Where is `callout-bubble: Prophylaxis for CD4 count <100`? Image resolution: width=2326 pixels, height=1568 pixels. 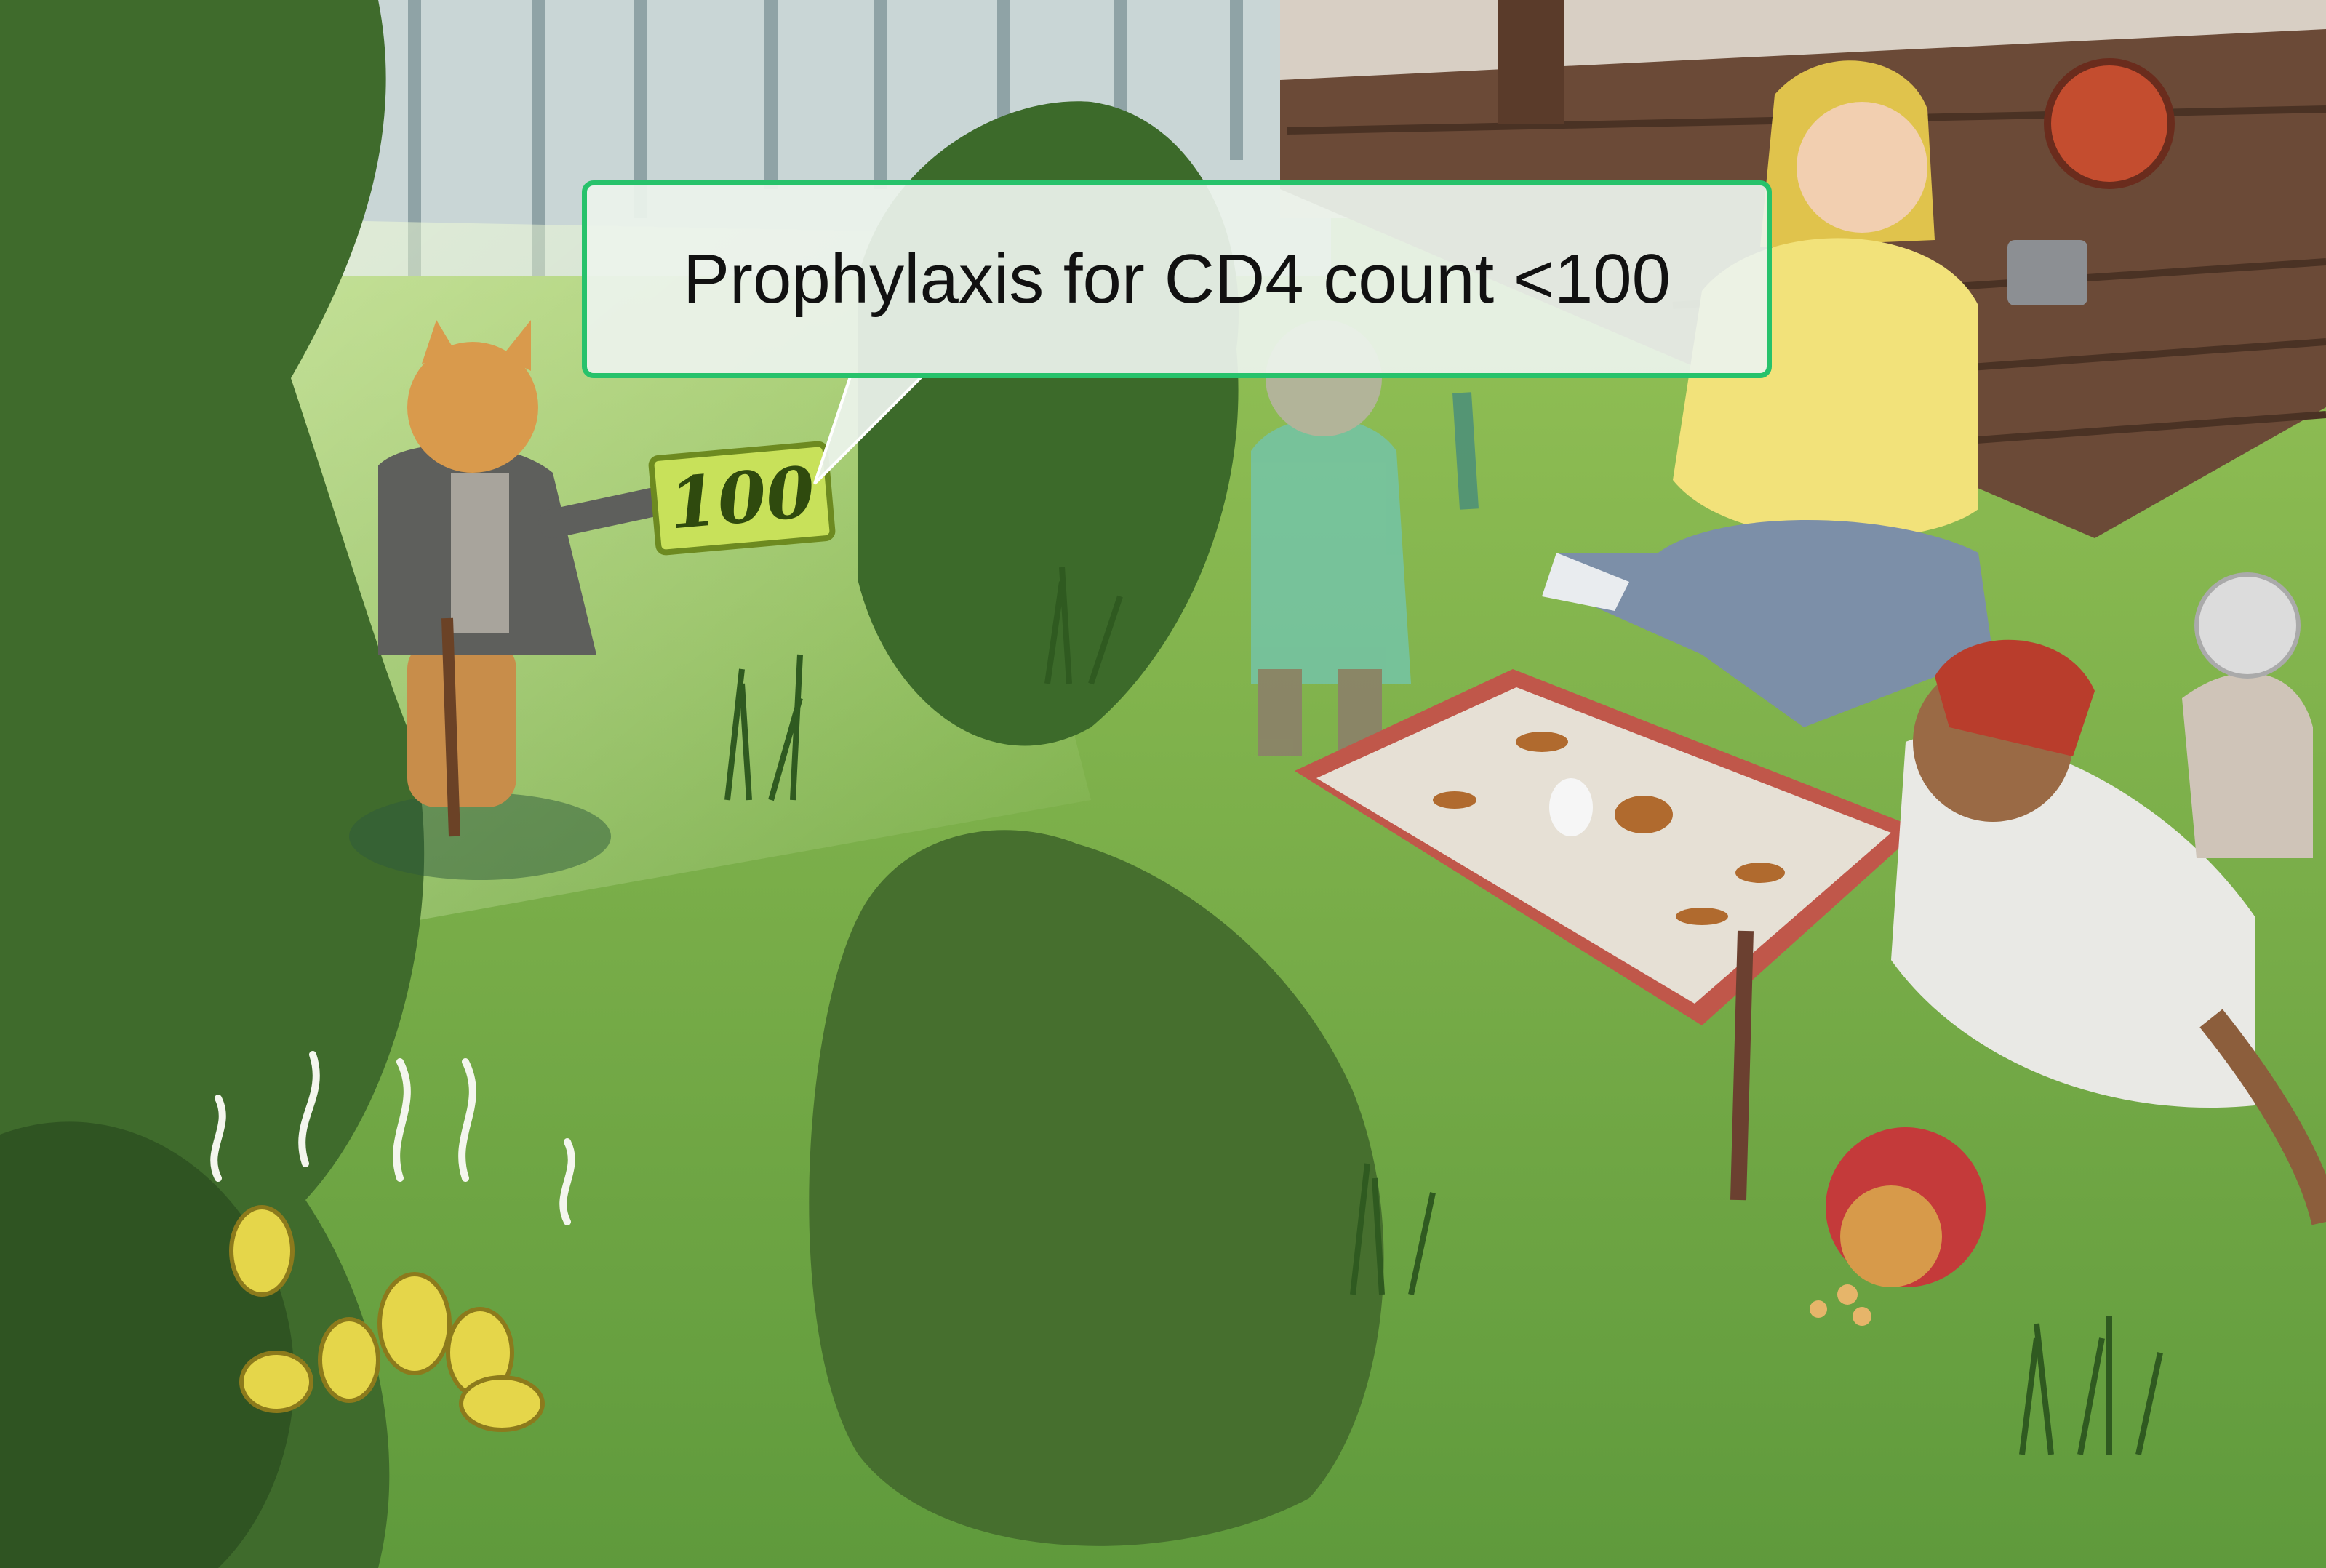 callout-bubble: Prophylaxis for CD4 count <100 is located at coordinates (1177, 279).